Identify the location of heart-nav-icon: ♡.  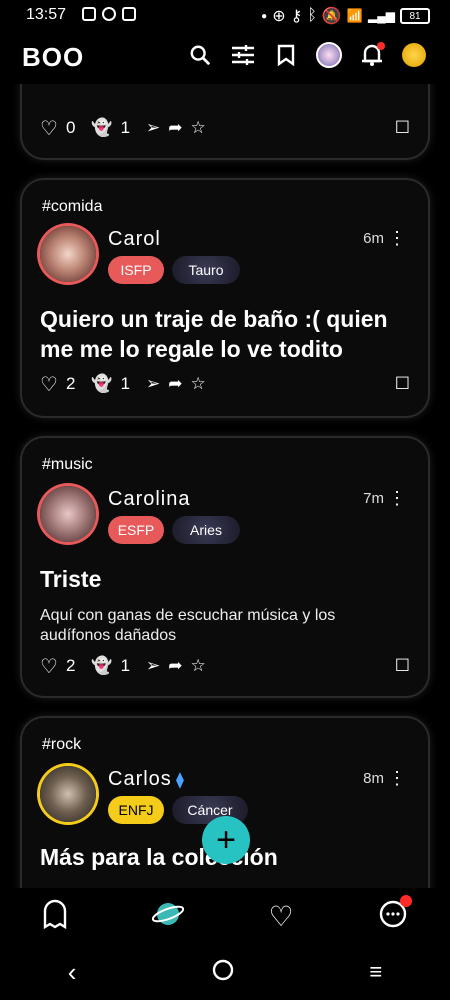
(281, 916).